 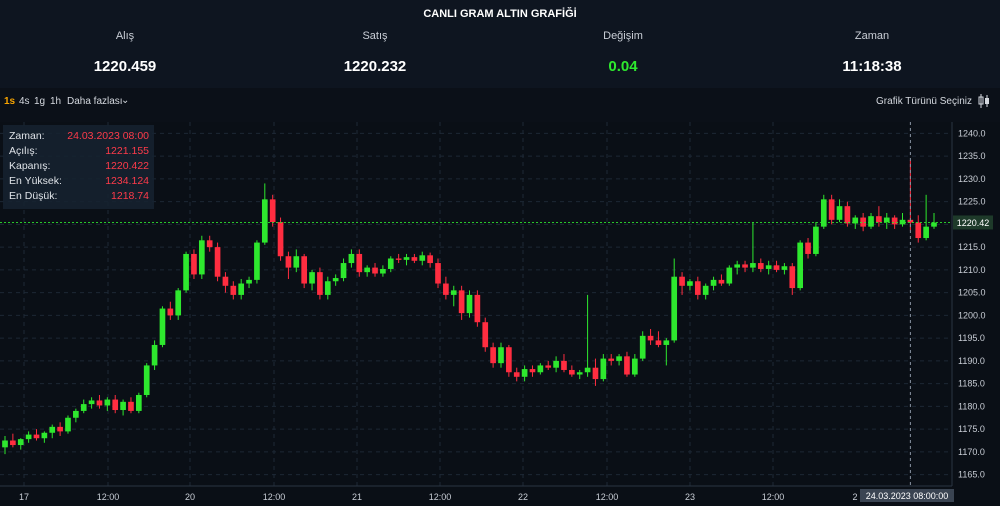 I want to click on candlestick-type-icon, so click(x=984, y=101).